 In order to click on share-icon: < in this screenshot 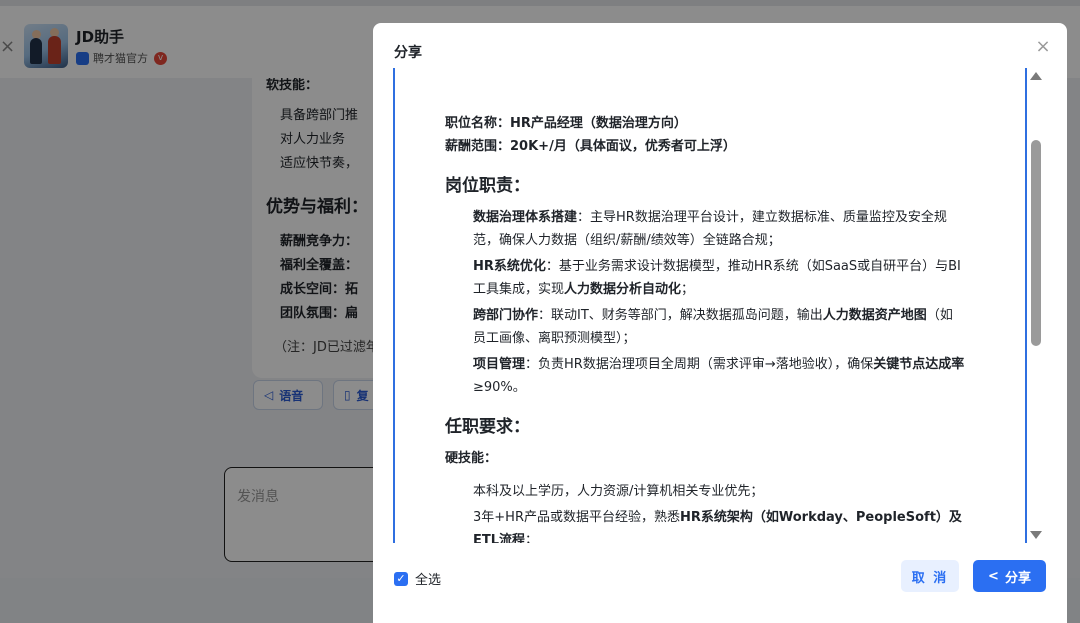, I will do `click(993, 576)`.